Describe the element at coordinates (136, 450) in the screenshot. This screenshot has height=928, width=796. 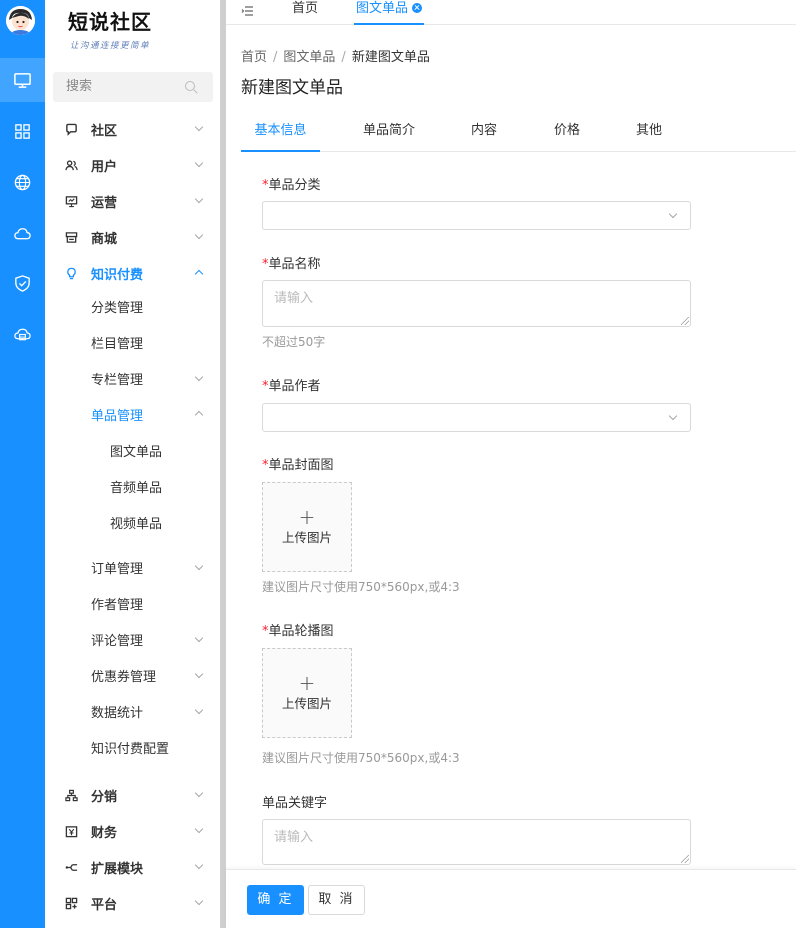
I see `menu-single-text: 图文单品` at that location.